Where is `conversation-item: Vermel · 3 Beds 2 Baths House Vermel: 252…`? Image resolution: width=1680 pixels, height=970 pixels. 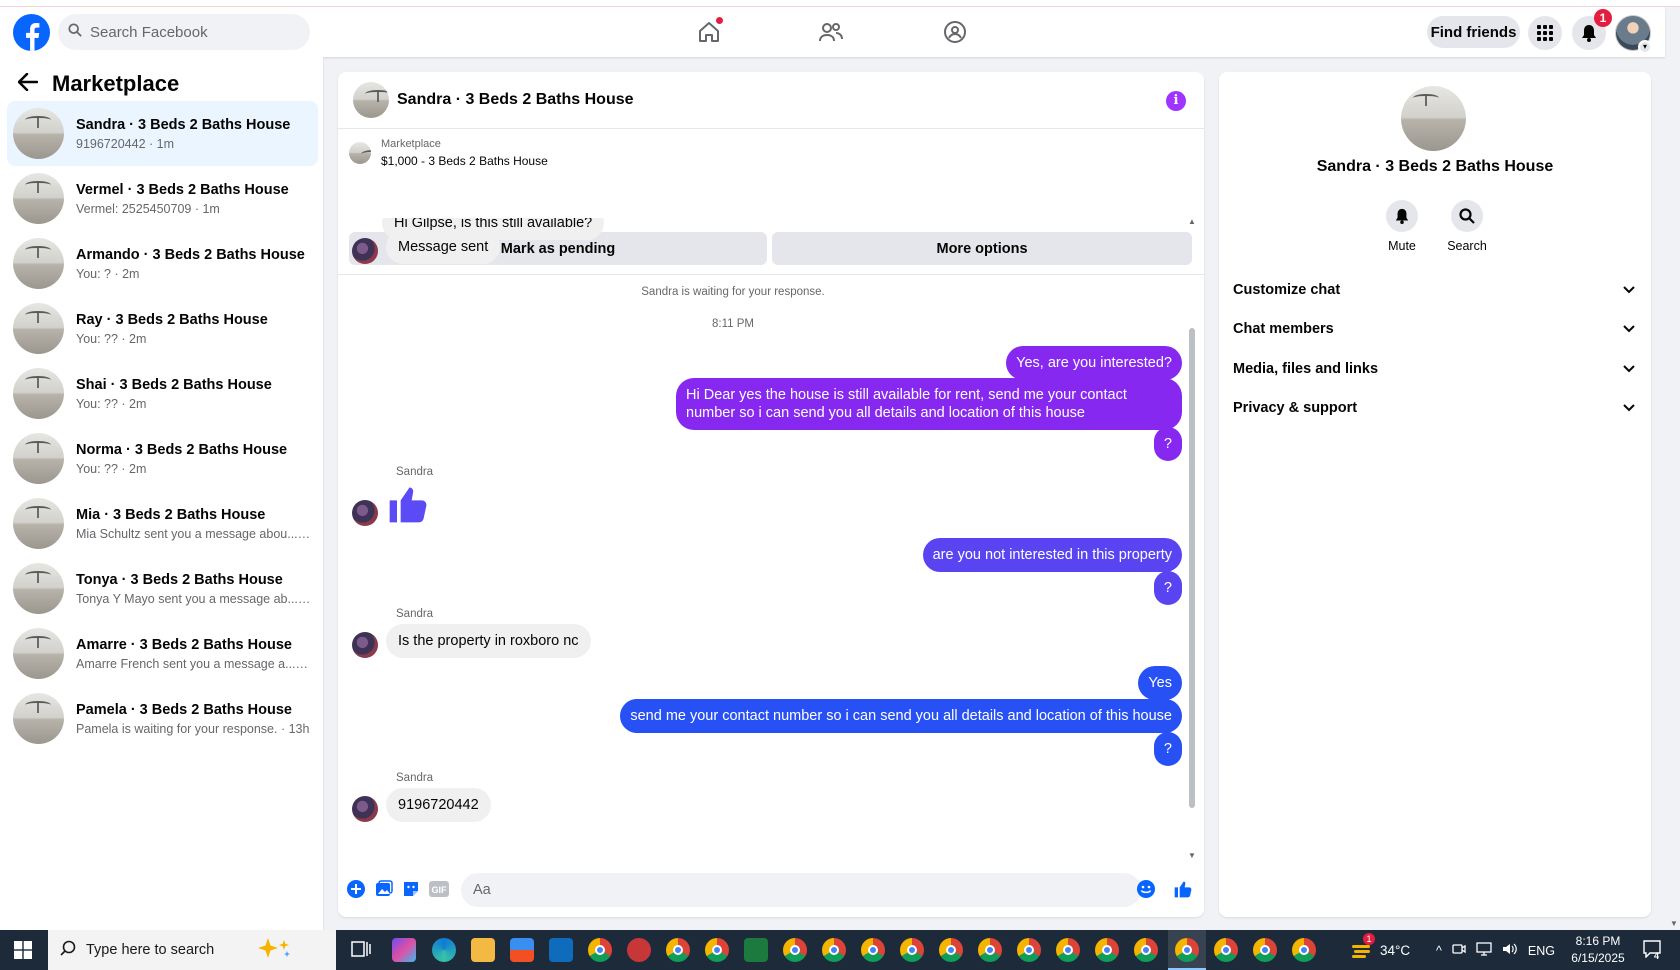
conversation-item: Vermel · 3 Beds 2 Baths House Vermel: 252… is located at coordinates (162, 198).